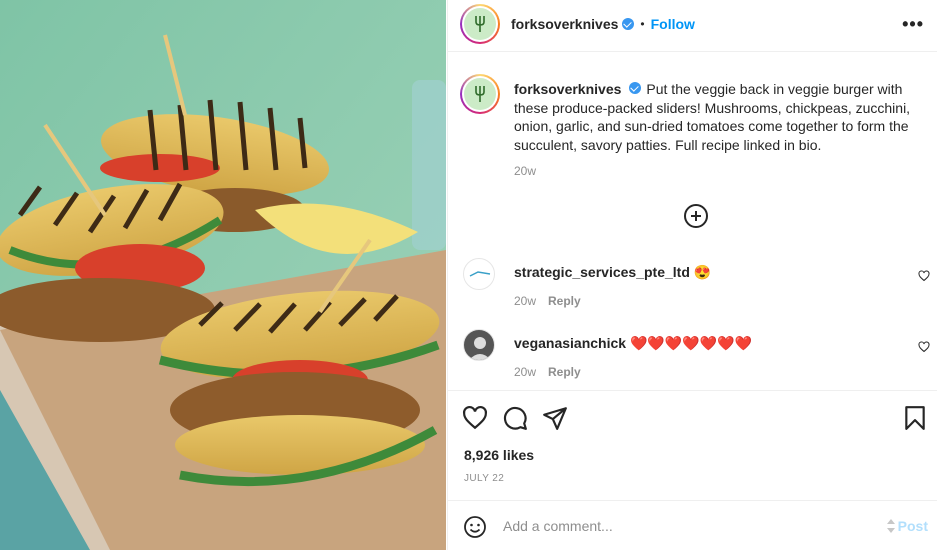 The width and height of the screenshot is (937, 550). Describe the element at coordinates (480, 348) in the screenshot. I see `user-photo-icon` at that location.